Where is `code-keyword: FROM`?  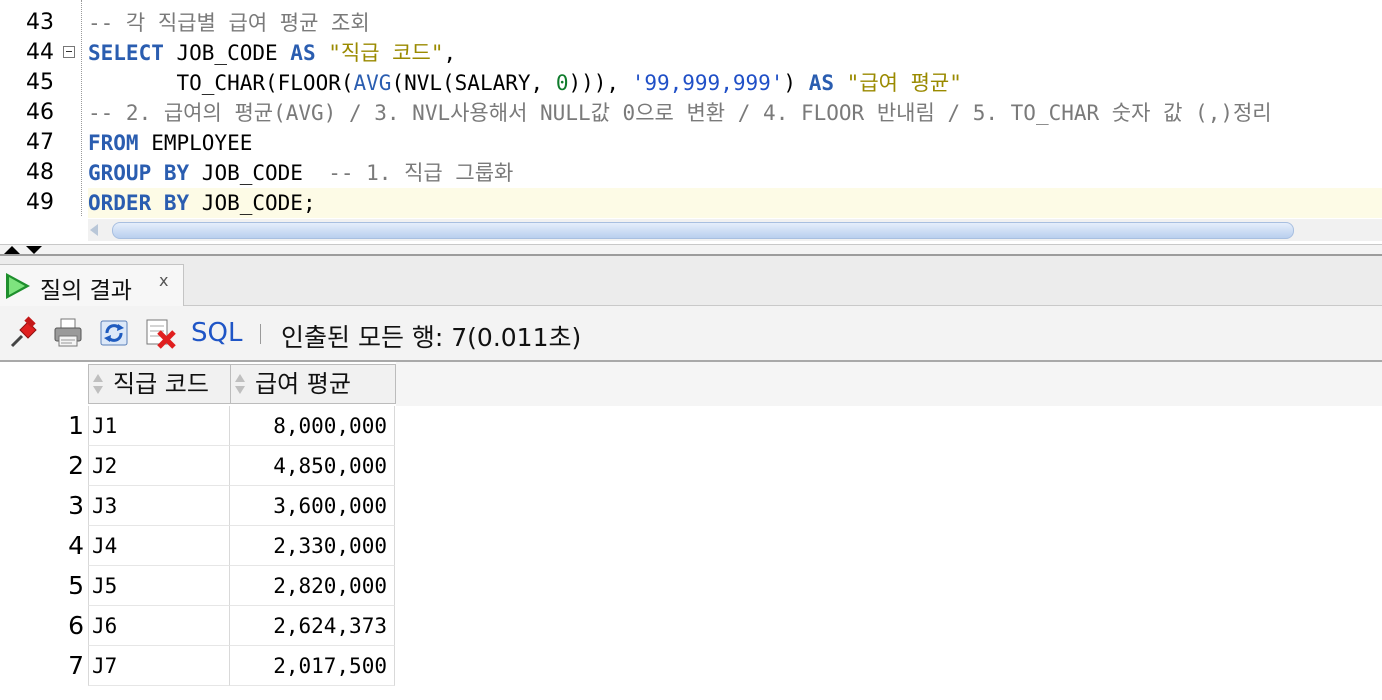
code-keyword: FROM is located at coordinates (113, 143).